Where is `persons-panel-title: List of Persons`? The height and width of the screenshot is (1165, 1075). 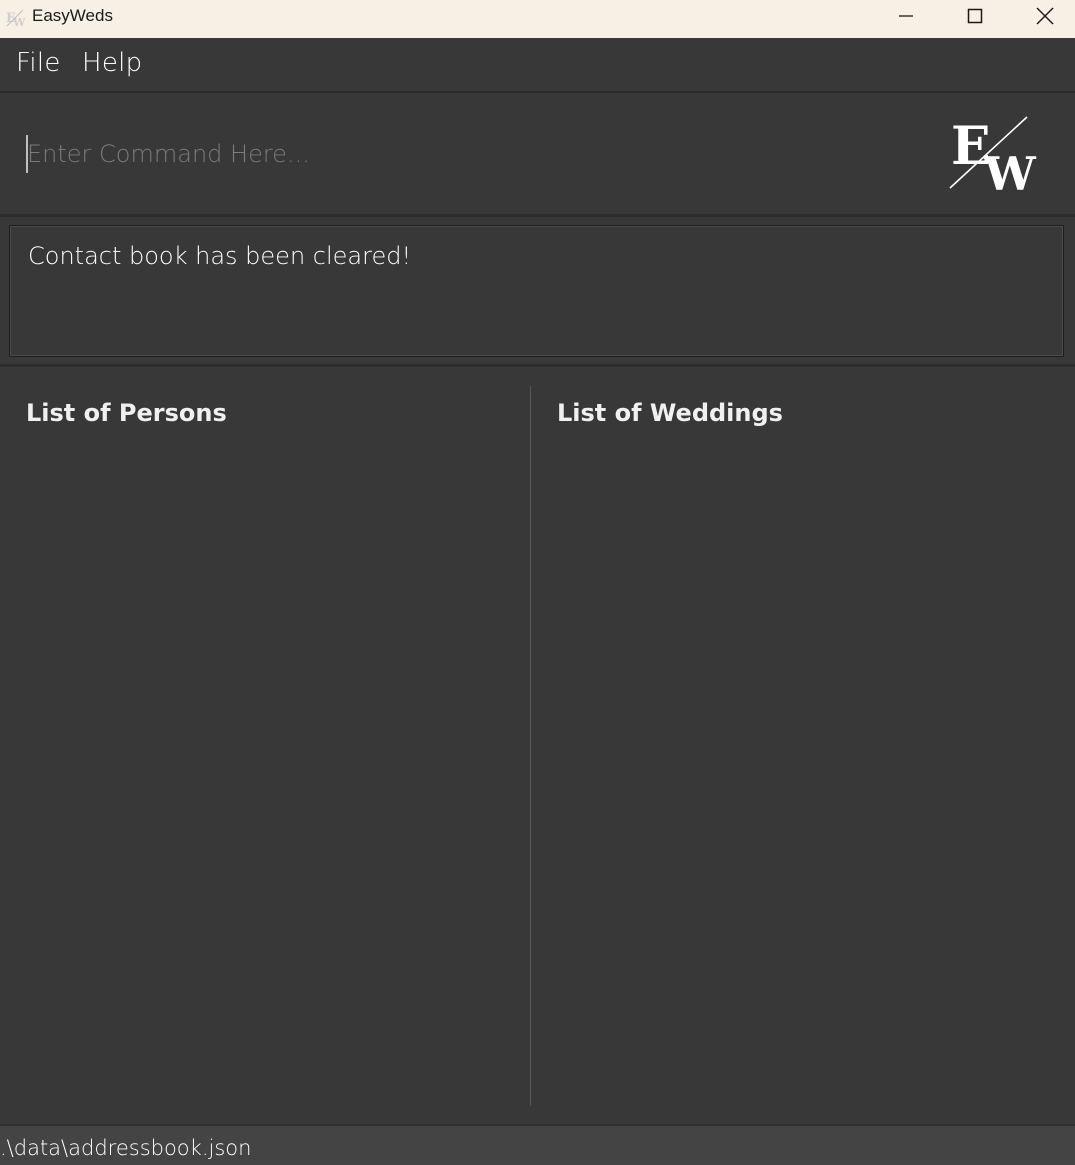 persons-panel-title: List of Persons is located at coordinates (126, 413).